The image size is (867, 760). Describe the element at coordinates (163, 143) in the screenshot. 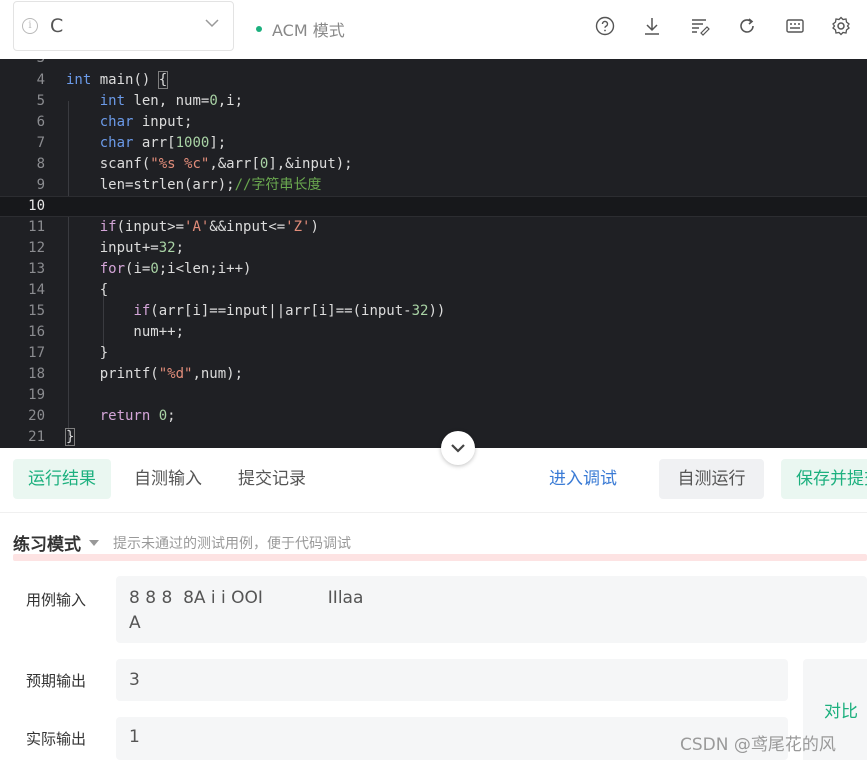

I see `code-text: char arr[1000];` at that location.